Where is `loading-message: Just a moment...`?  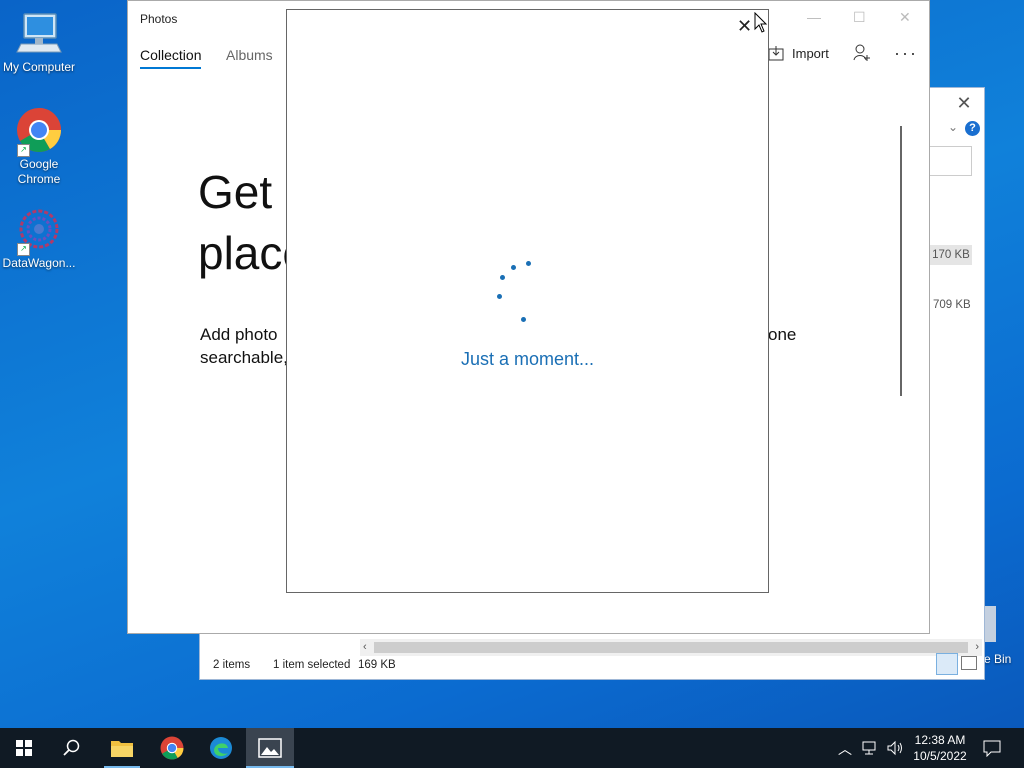 loading-message: Just a moment... is located at coordinates (527, 359).